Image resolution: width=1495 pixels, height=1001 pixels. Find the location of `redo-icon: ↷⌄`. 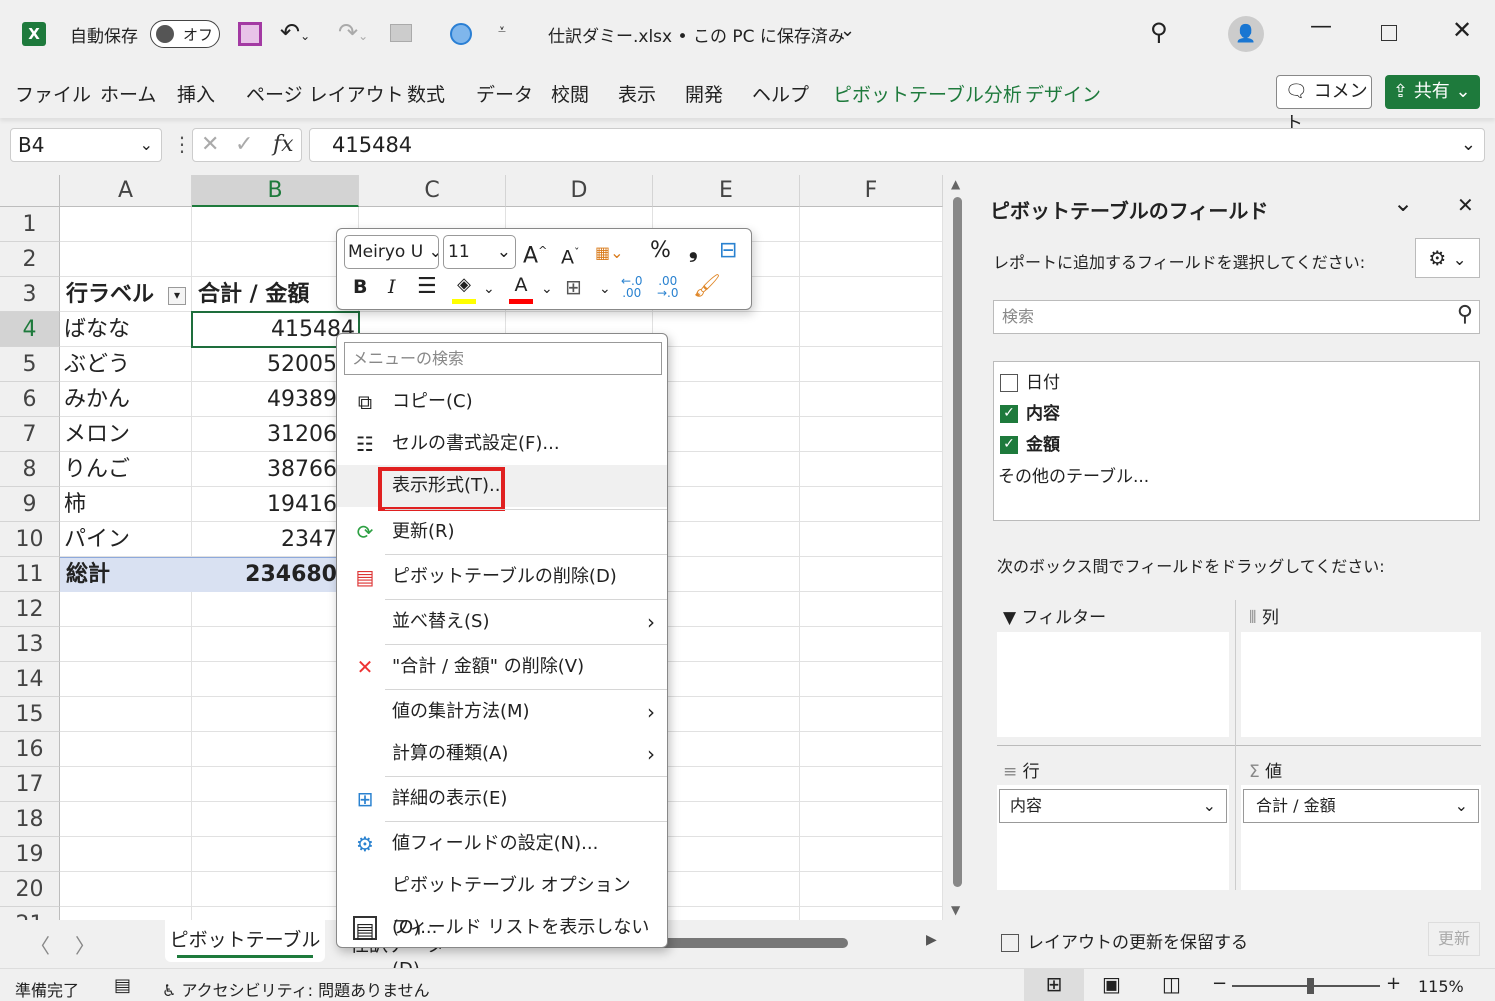

redo-icon: ↷⌄ is located at coordinates (353, 32).